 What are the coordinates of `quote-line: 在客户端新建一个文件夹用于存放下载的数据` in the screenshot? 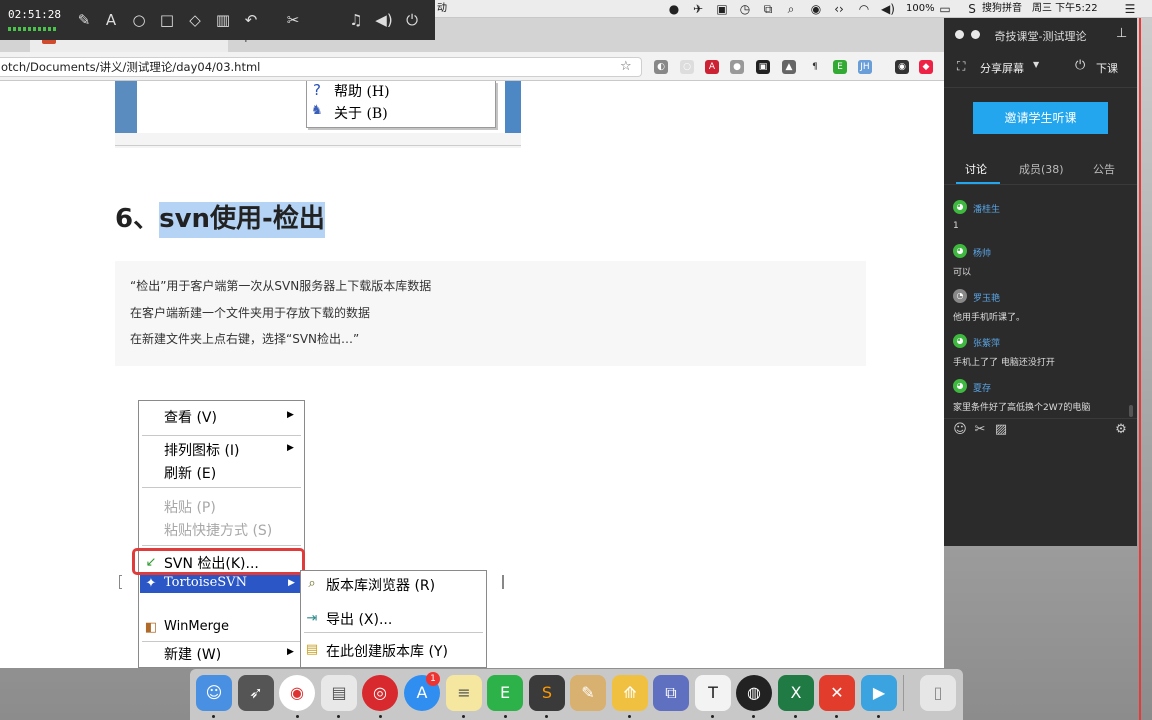 It's located at (250, 313).